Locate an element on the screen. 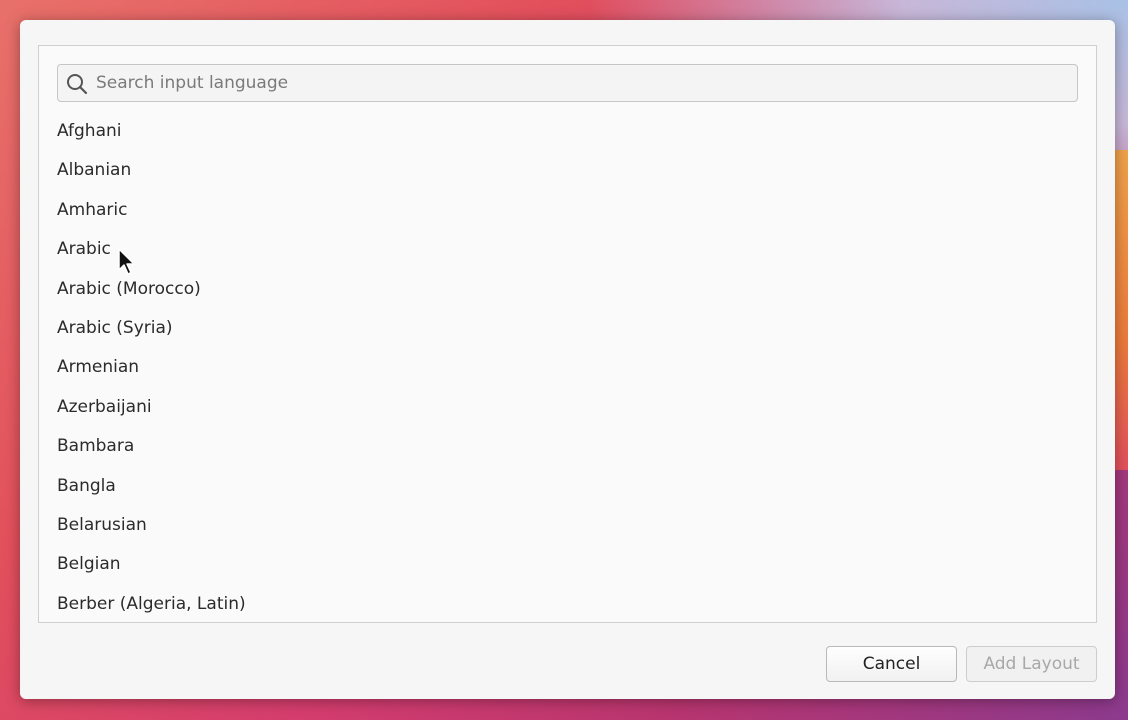 The height and width of the screenshot is (720, 1128). list-item: Belgian is located at coordinates (567, 564).